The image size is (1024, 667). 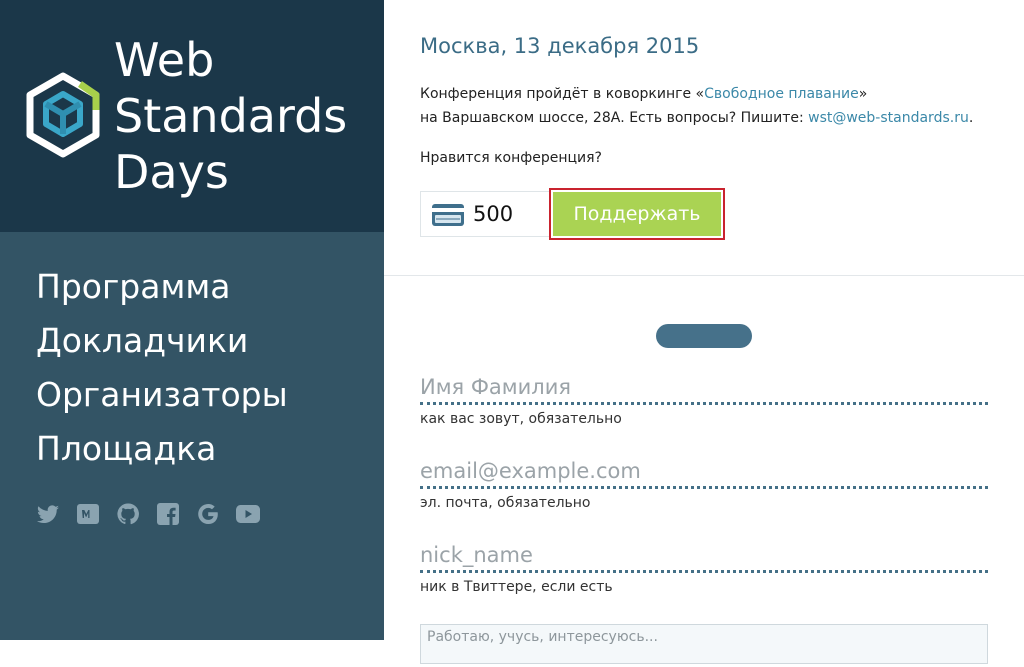 I want to click on name-input, so click(x=704, y=388).